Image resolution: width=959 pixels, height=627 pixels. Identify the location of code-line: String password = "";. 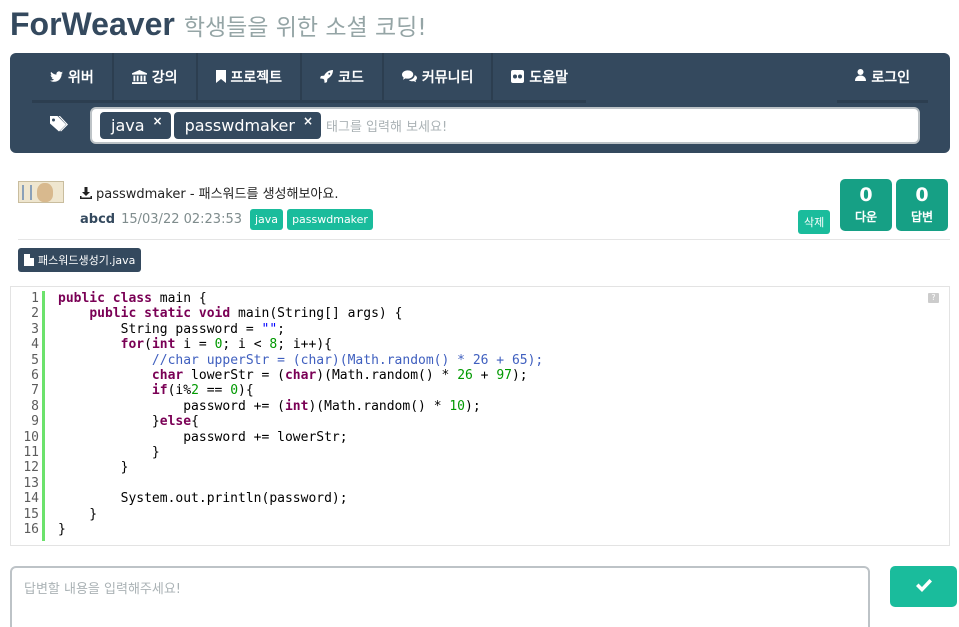
(171, 329).